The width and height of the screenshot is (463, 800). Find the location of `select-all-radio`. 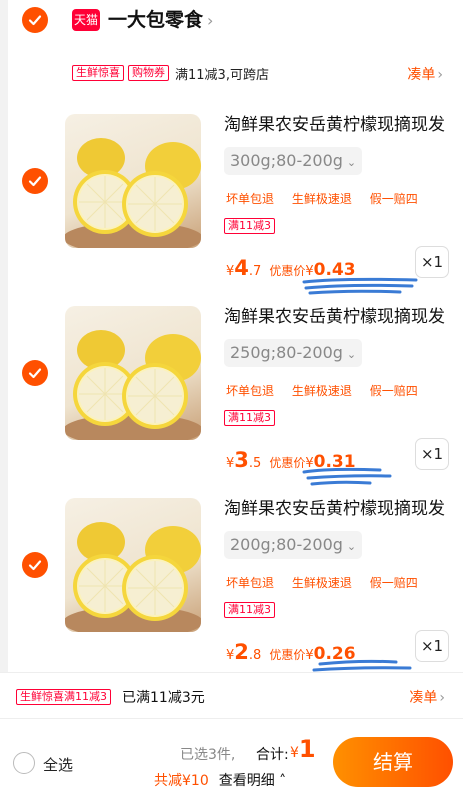

select-all-radio is located at coordinates (24, 763).